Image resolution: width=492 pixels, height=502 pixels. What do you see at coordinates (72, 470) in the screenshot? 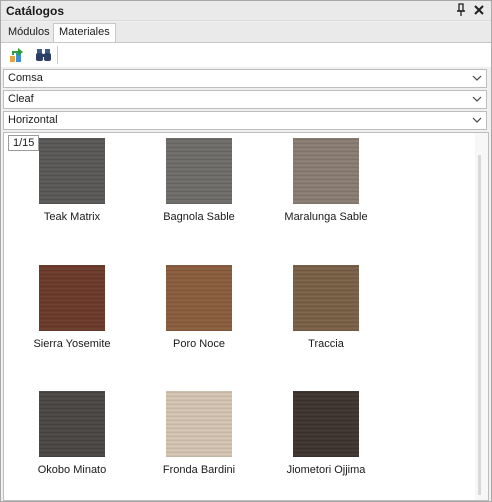
I see `material-name: Okobo Minato` at bounding box center [72, 470].